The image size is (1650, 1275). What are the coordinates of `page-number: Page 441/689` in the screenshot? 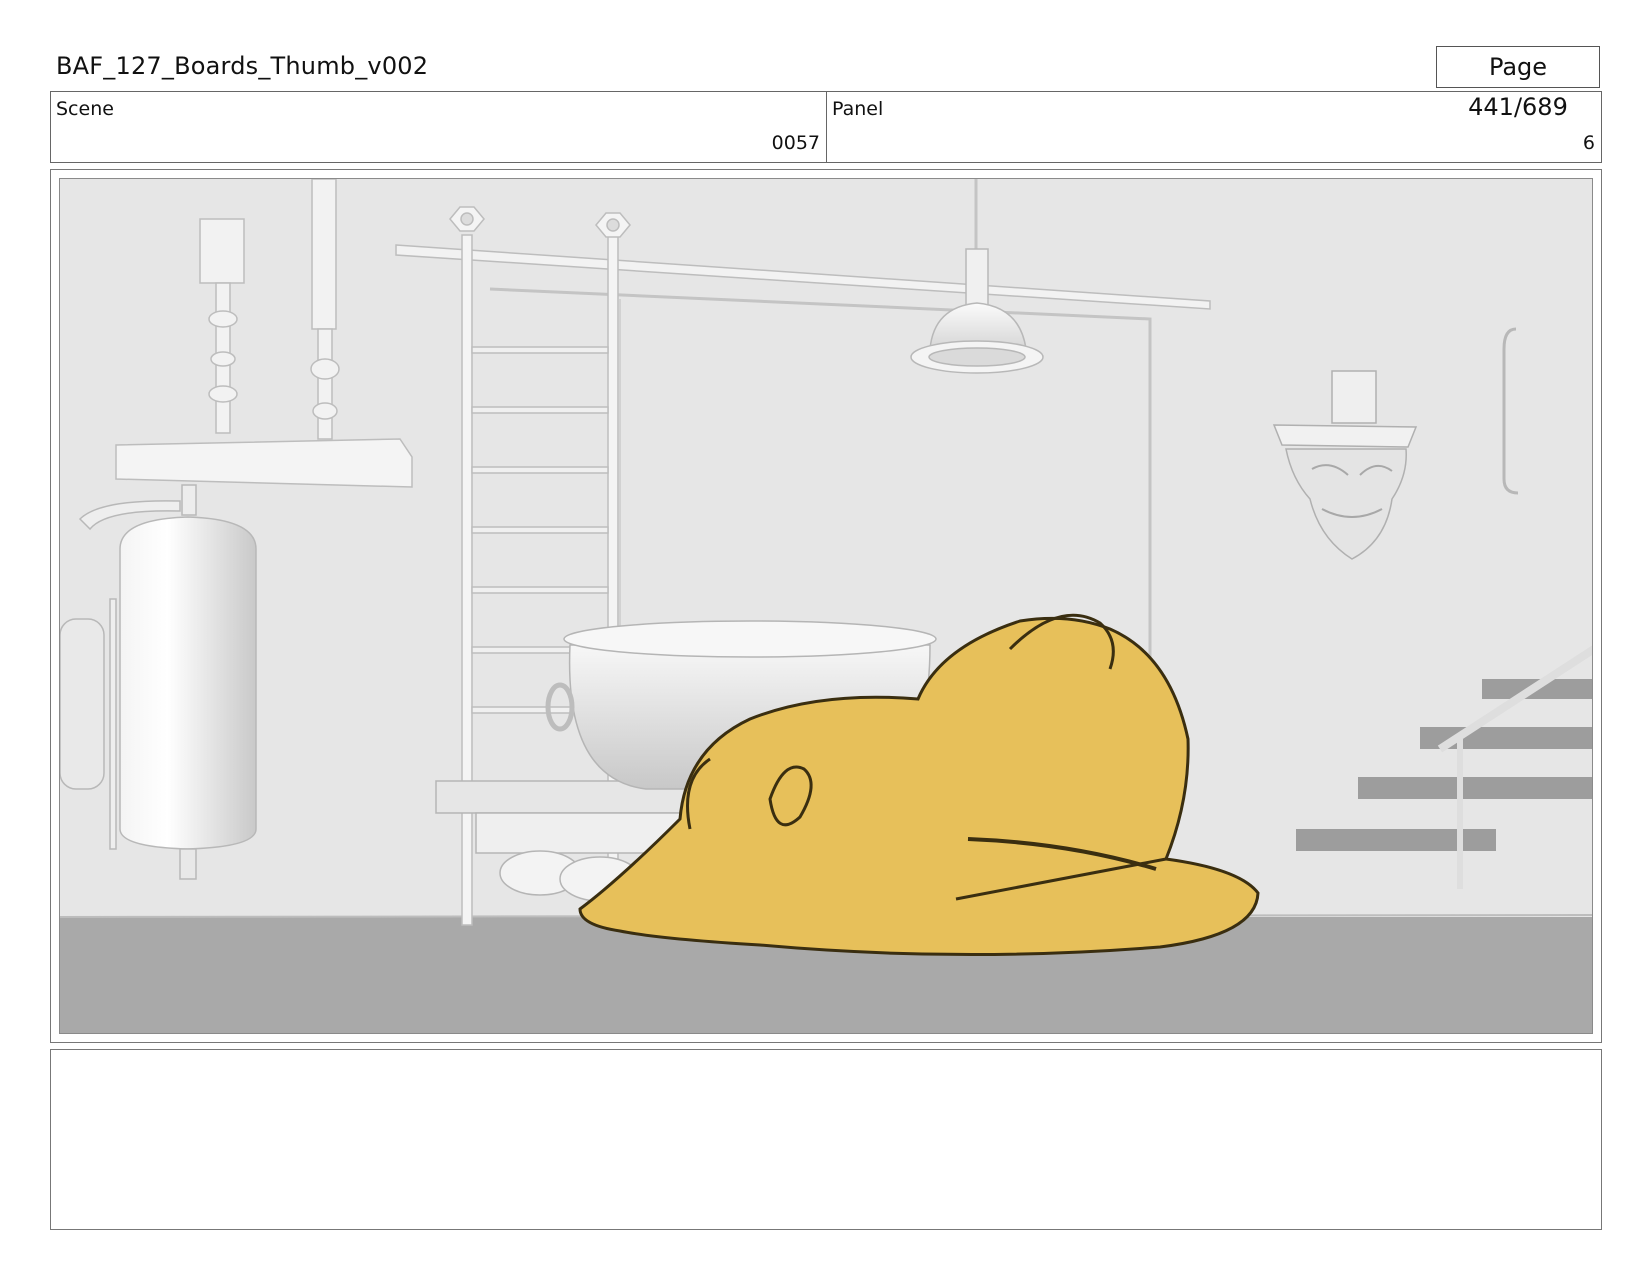 It's located at (1518, 83).